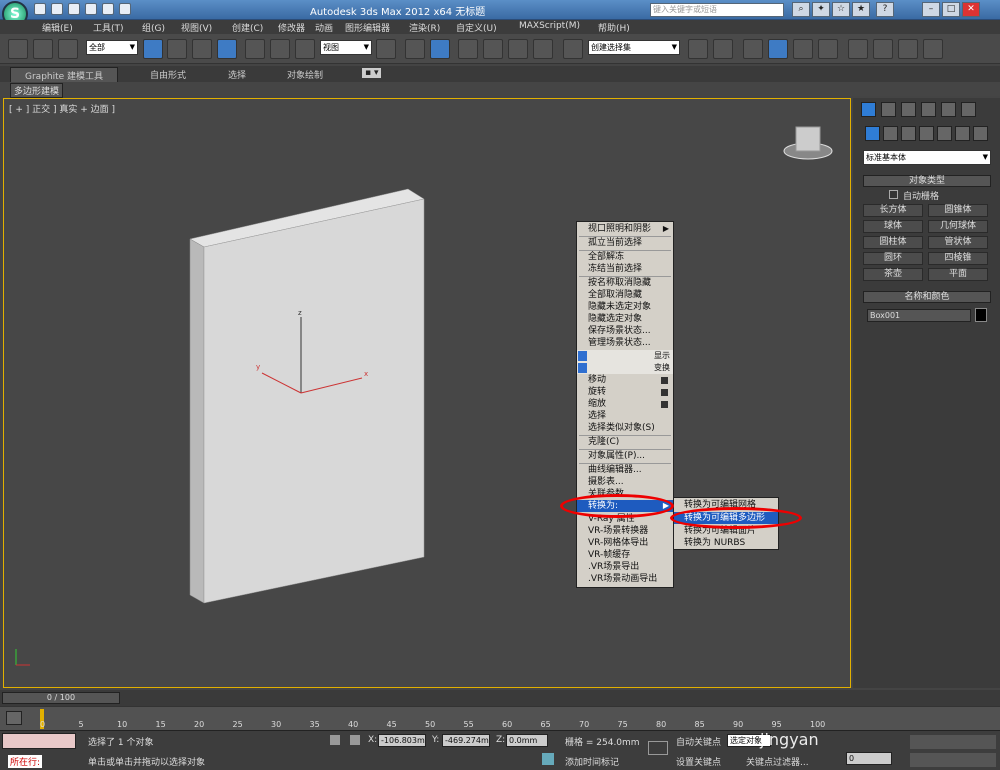  What do you see at coordinates (280, 49) in the screenshot?
I see `rotate-icon` at bounding box center [280, 49].